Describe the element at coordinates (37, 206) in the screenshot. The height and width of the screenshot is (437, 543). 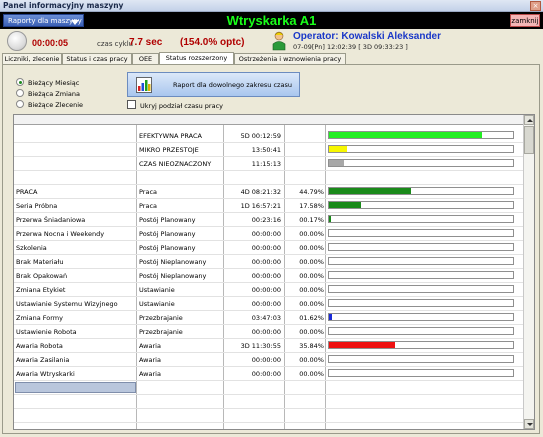
I see `row-name: Seria Próbna` at that location.